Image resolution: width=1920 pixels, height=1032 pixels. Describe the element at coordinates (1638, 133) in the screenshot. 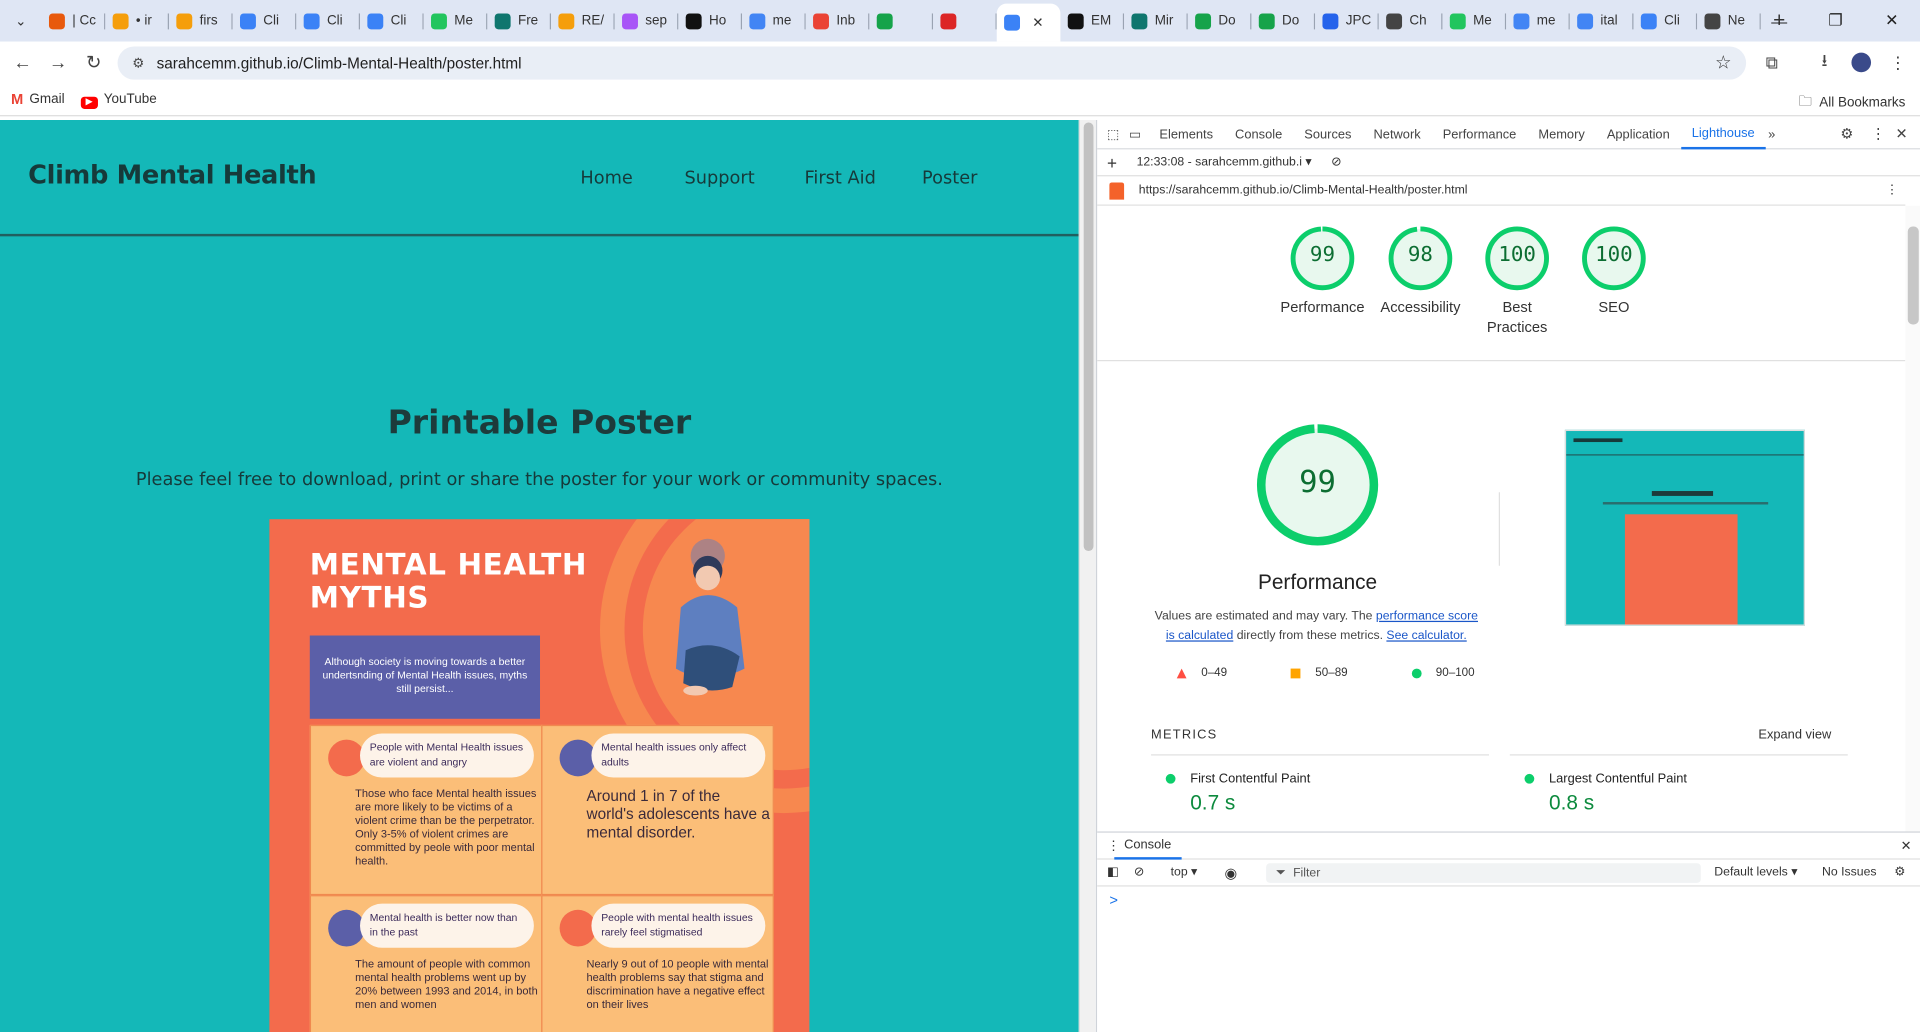

I see `devtools-tab-application: Application` at that location.